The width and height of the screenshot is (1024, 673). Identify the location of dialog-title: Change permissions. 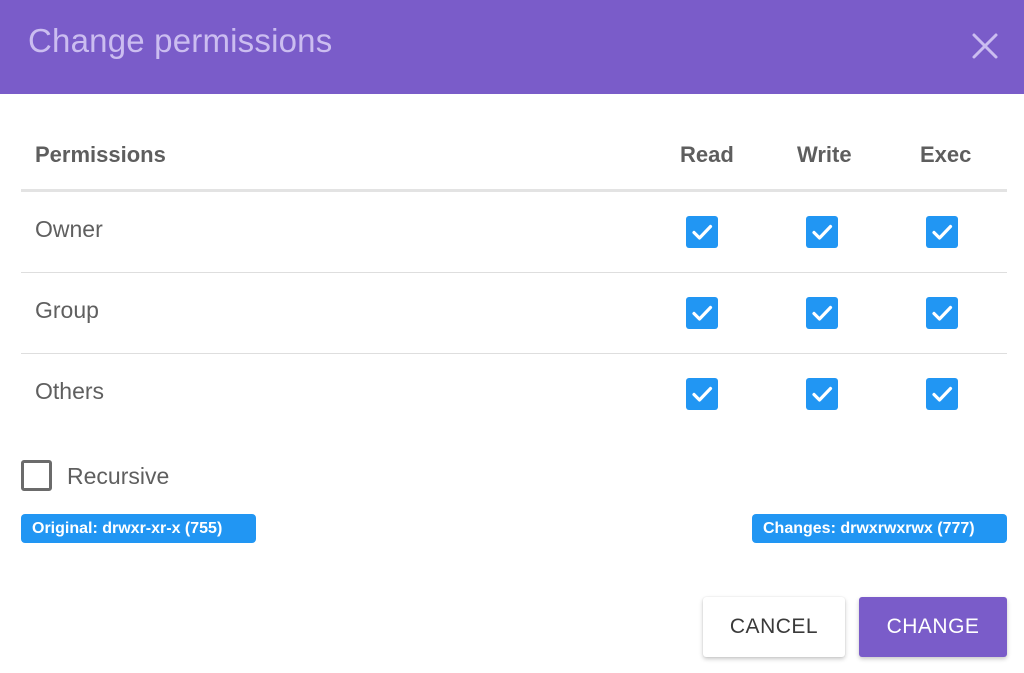
(180, 40).